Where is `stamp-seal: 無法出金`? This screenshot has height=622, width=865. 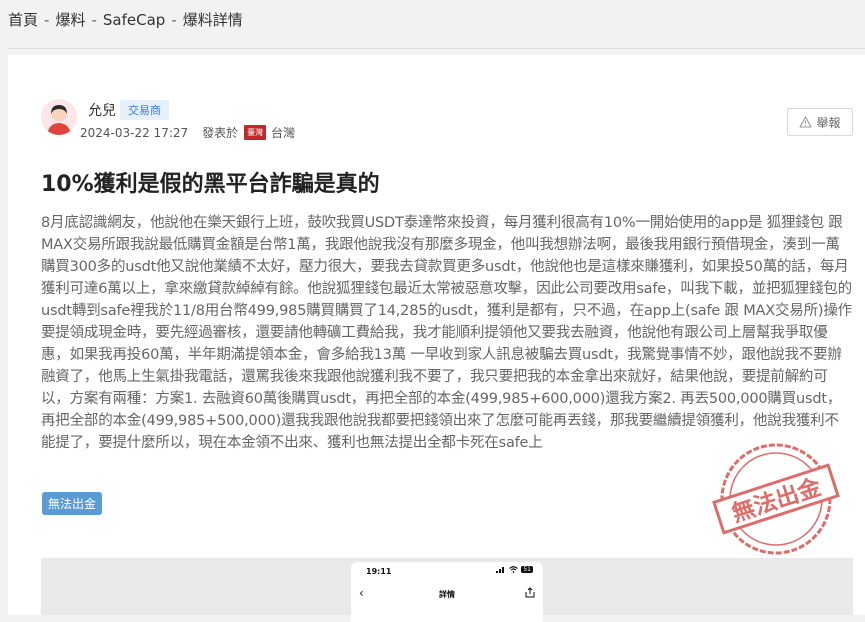
stamp-seal: 無法出金 is located at coordinates (776, 499).